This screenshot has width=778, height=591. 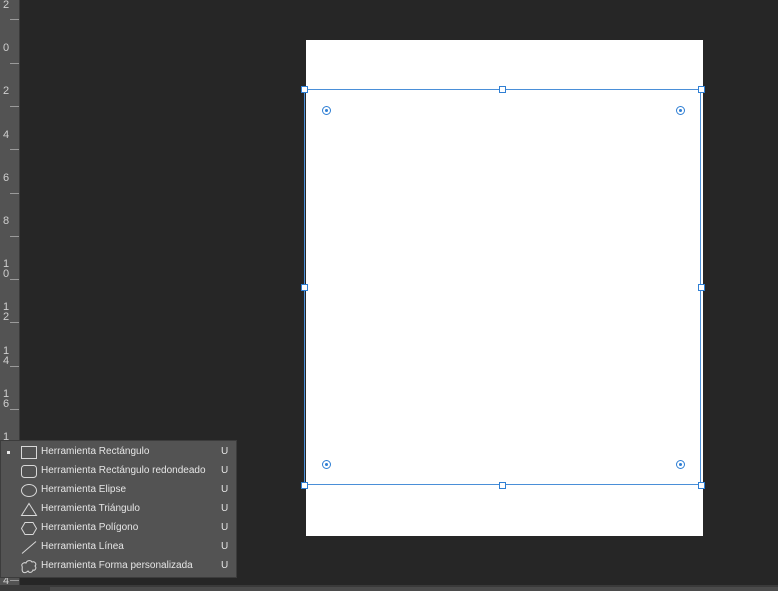 What do you see at coordinates (6, 399) in the screenshot?
I see `ruler-label: 16` at bounding box center [6, 399].